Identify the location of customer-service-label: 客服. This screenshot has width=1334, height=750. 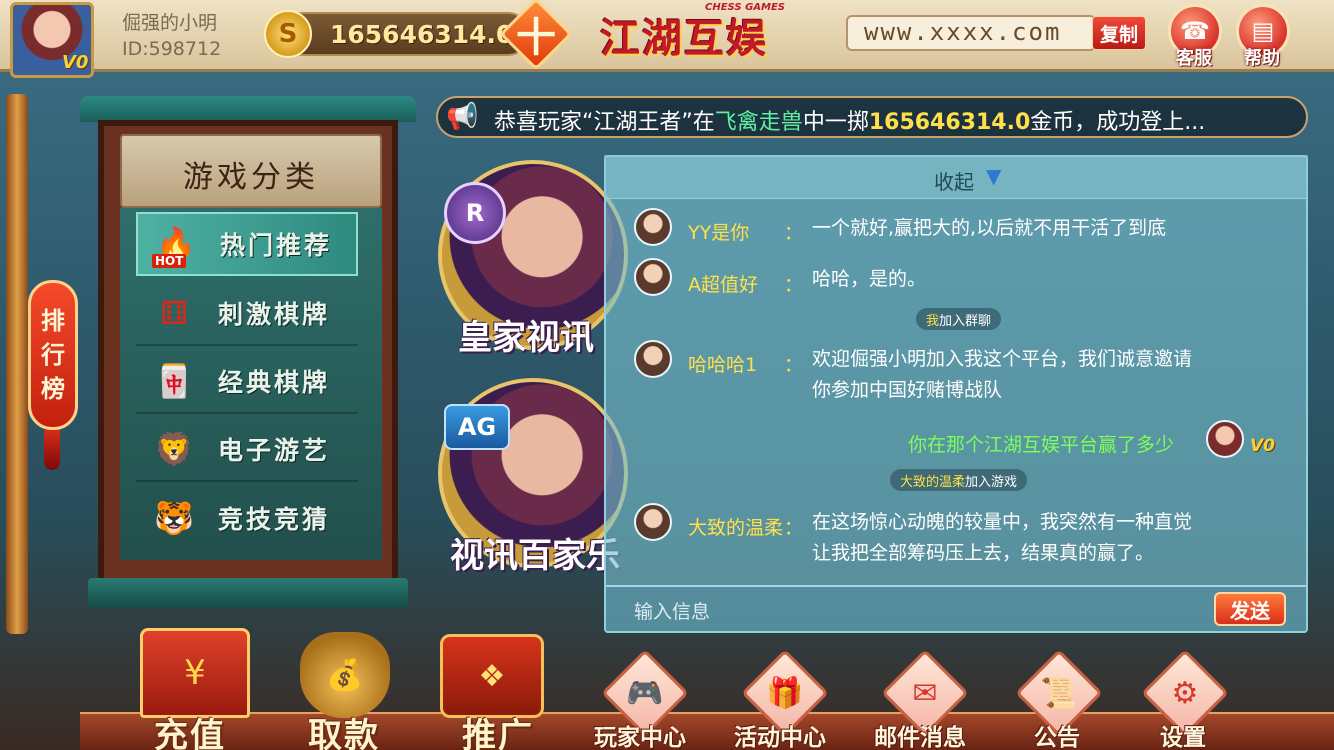
(1194, 58).